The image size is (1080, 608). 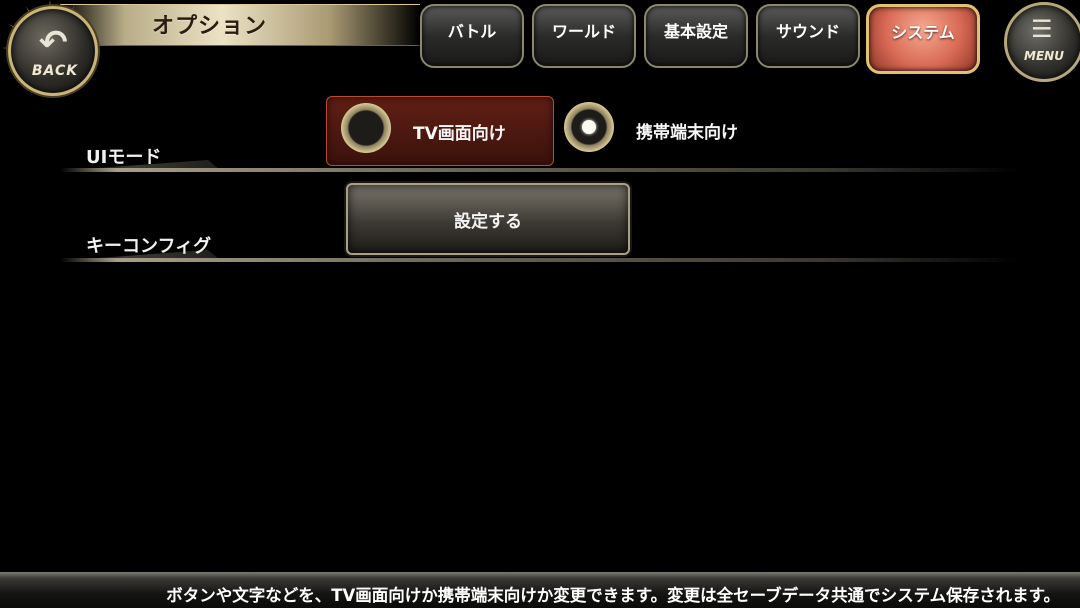 I want to click on radio-selected-icon, so click(x=589, y=127).